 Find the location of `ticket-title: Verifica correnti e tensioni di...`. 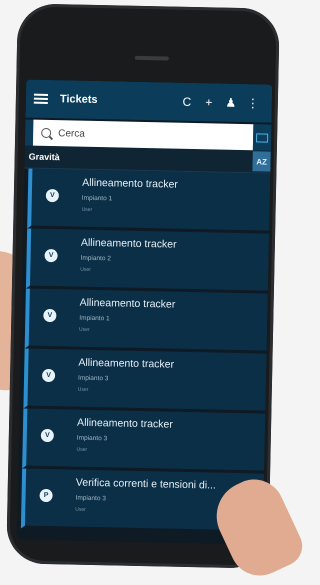

ticket-title: Verifica correnti e tensioni di... is located at coordinates (146, 484).